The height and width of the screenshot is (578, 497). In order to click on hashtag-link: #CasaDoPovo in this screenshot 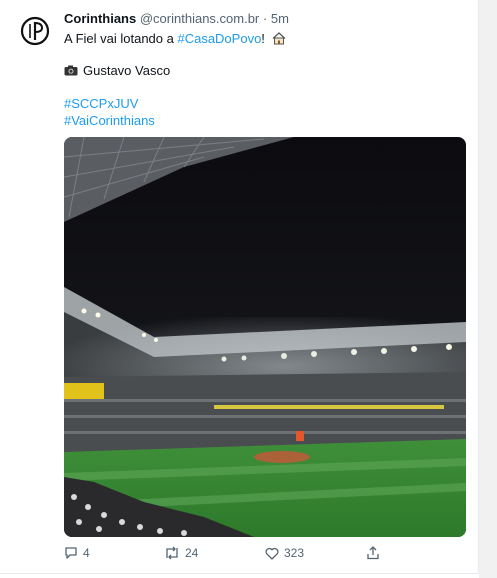, I will do `click(219, 38)`.